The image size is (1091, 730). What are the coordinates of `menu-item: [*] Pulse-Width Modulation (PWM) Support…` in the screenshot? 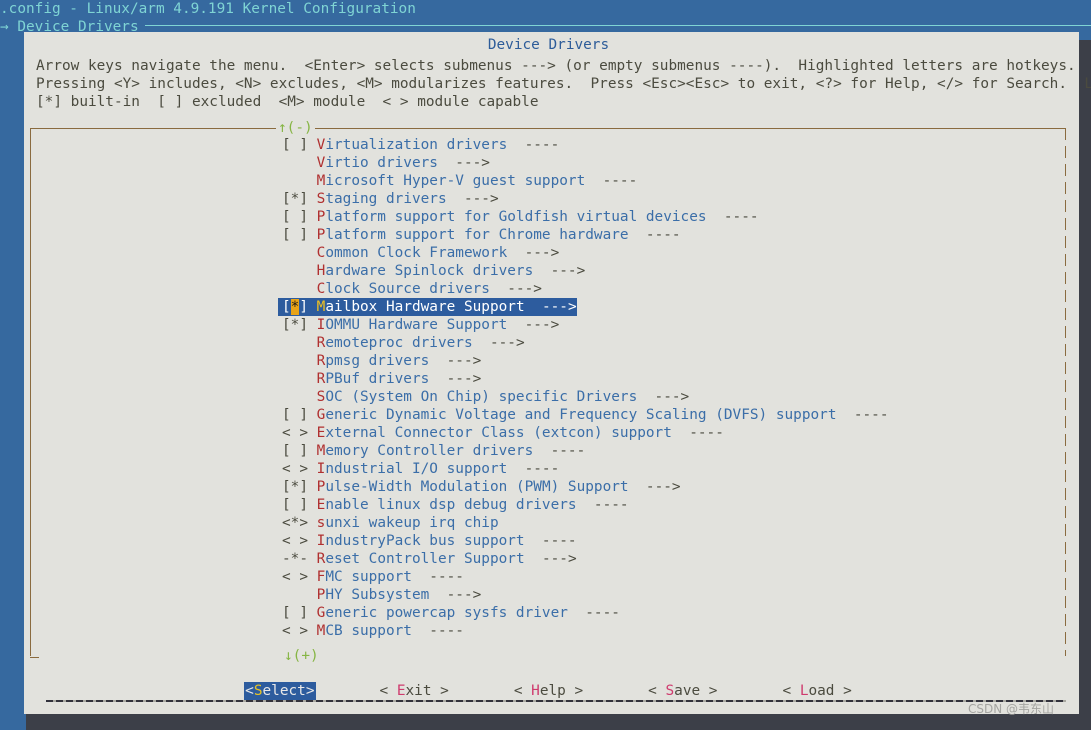 It's located at (479, 487).